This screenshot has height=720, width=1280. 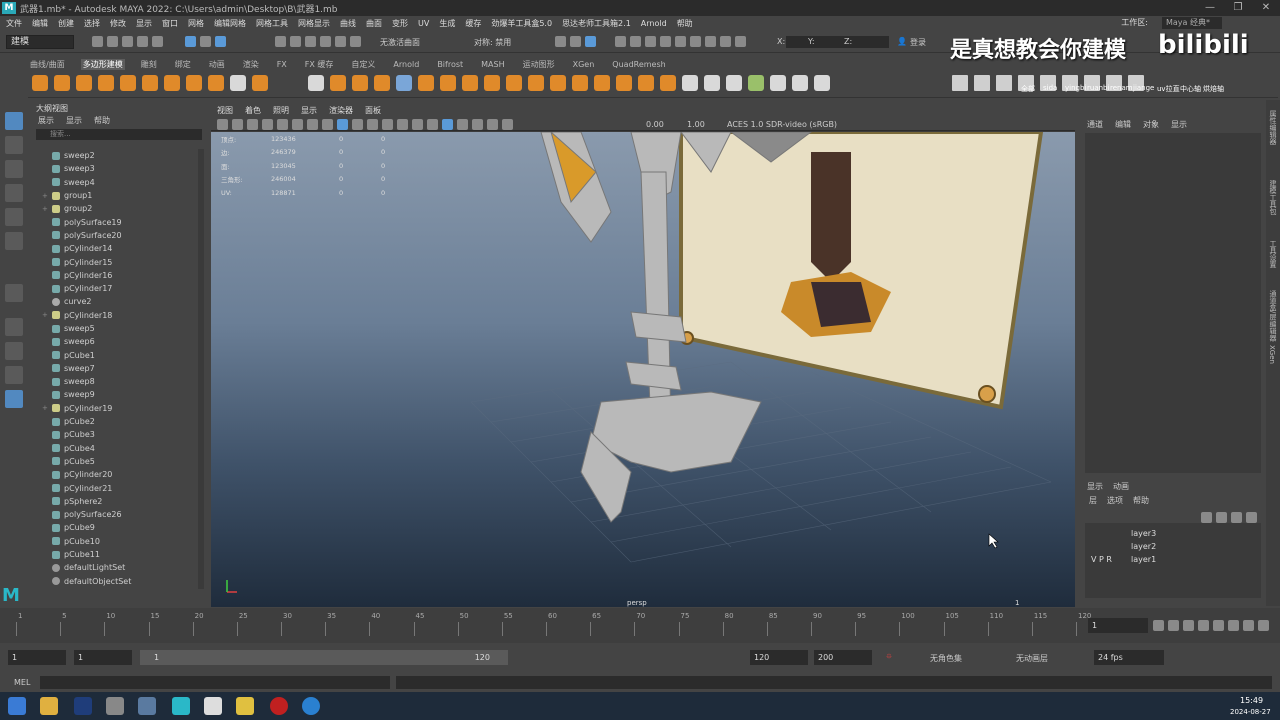 I want to click on grid-icon, so click(x=282, y=124).